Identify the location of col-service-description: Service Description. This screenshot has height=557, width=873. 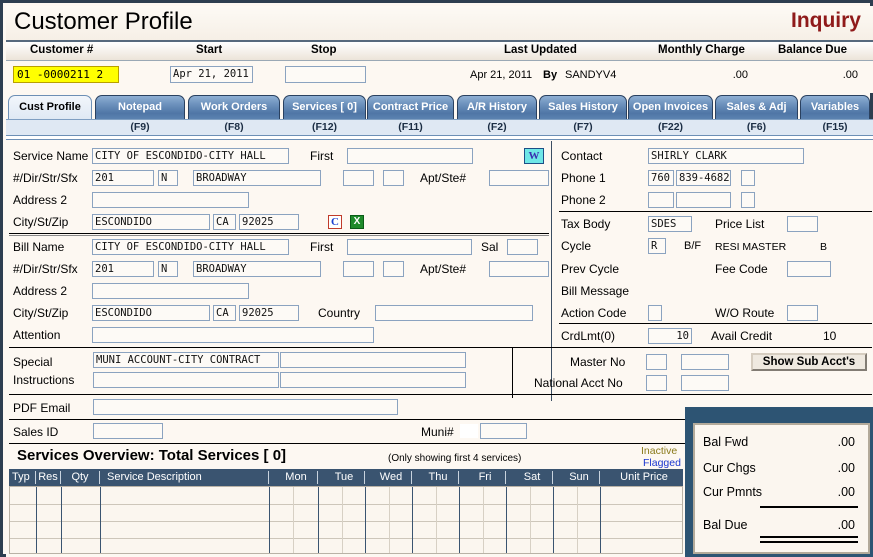
(186, 477).